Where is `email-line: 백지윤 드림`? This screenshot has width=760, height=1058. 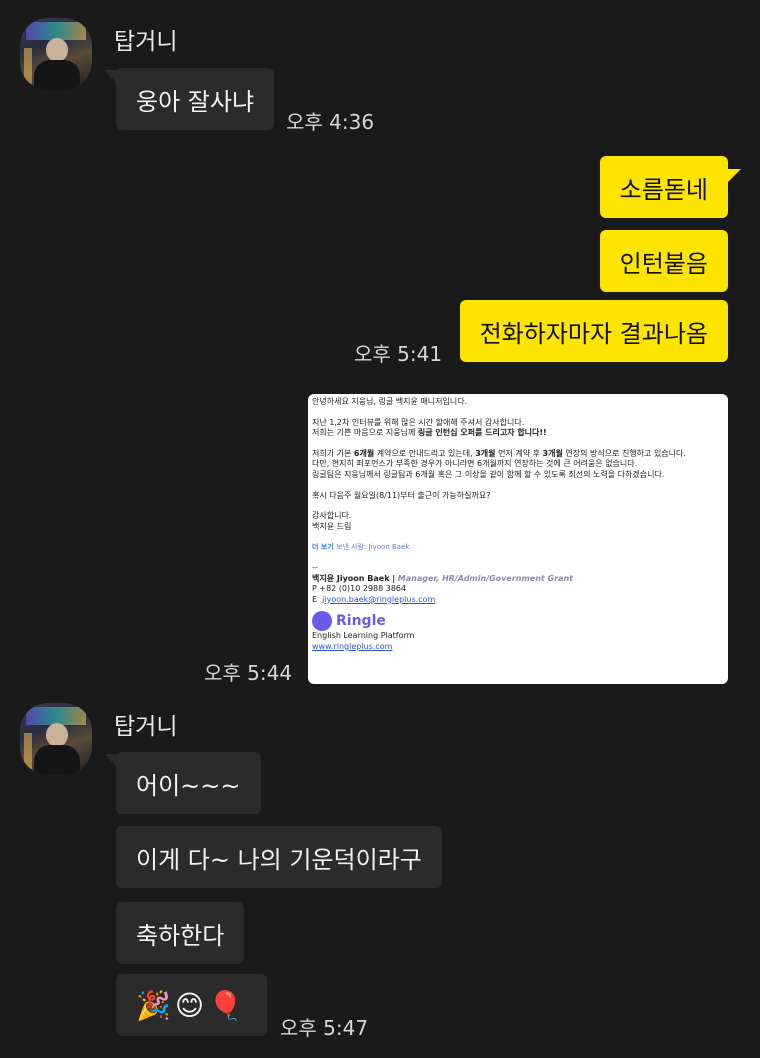
email-line: 백지윤 드림 is located at coordinates (332, 526).